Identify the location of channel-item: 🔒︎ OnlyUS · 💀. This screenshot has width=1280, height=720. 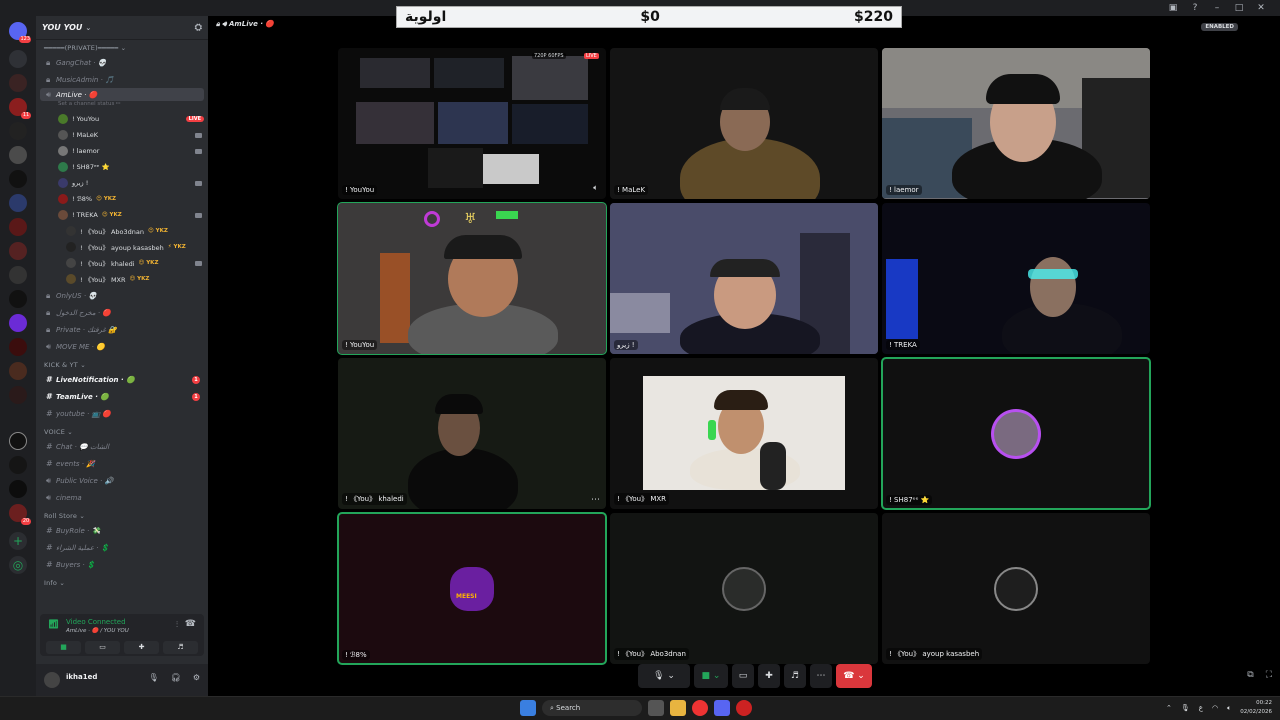
(122, 295).